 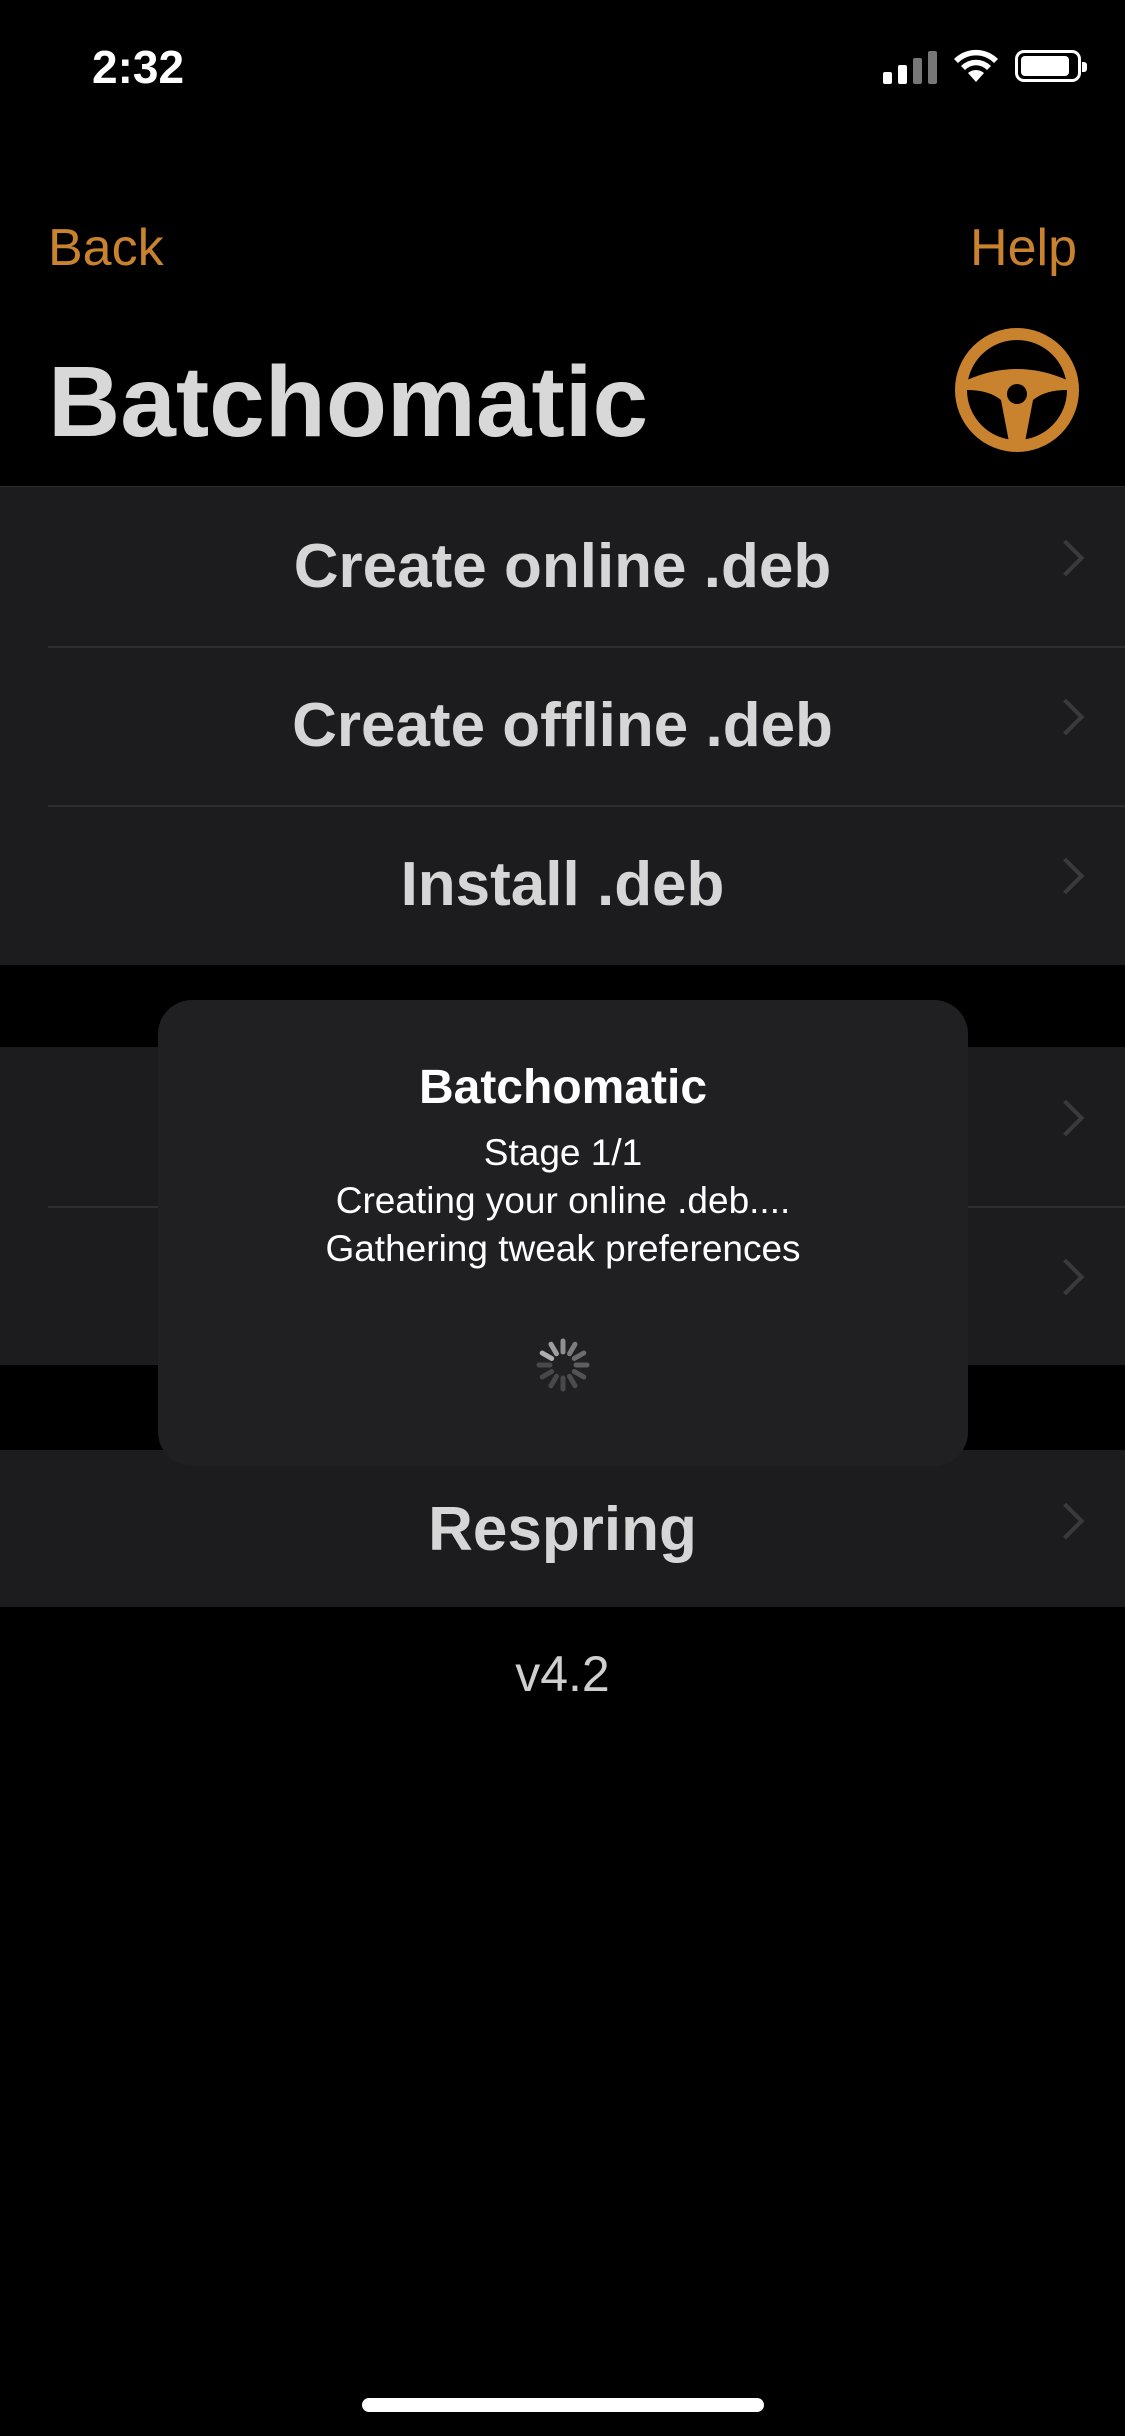 I want to click on hud-detail-text: Gathering tweak preferences, so click(x=563, y=1248).